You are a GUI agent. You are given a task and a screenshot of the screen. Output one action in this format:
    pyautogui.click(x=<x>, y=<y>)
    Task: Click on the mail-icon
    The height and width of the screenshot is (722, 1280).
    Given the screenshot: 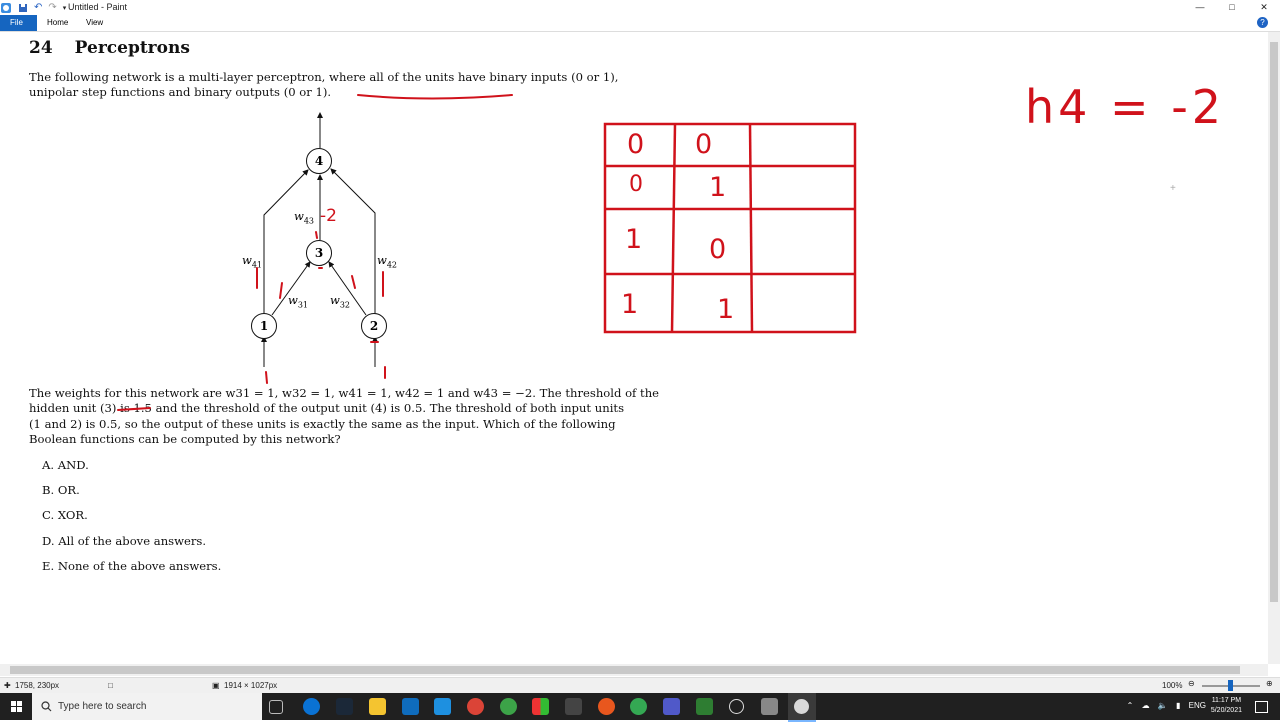 What is the action you would take?
    pyautogui.click(x=442, y=706)
    